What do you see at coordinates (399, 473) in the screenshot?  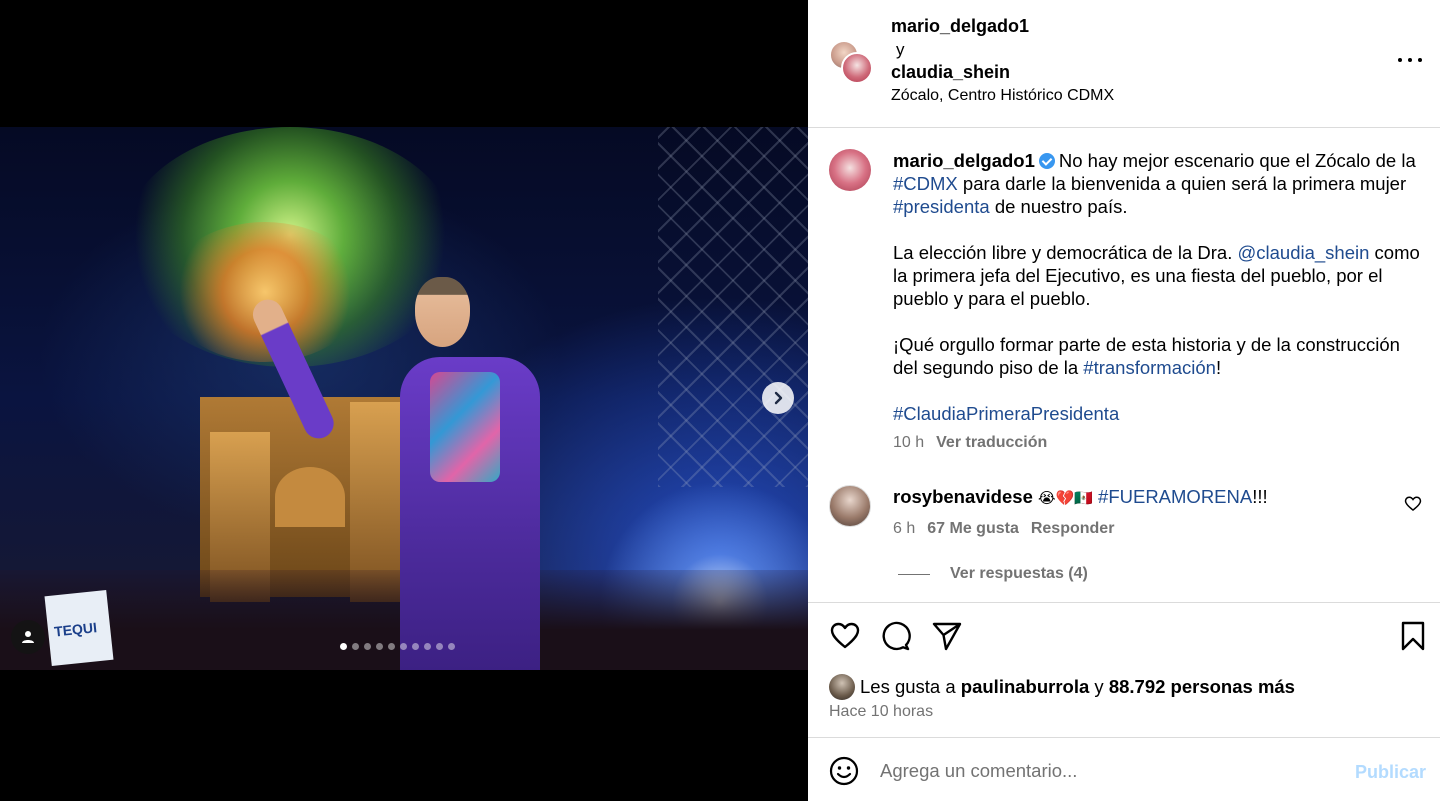 I see `woman-waving` at bounding box center [399, 473].